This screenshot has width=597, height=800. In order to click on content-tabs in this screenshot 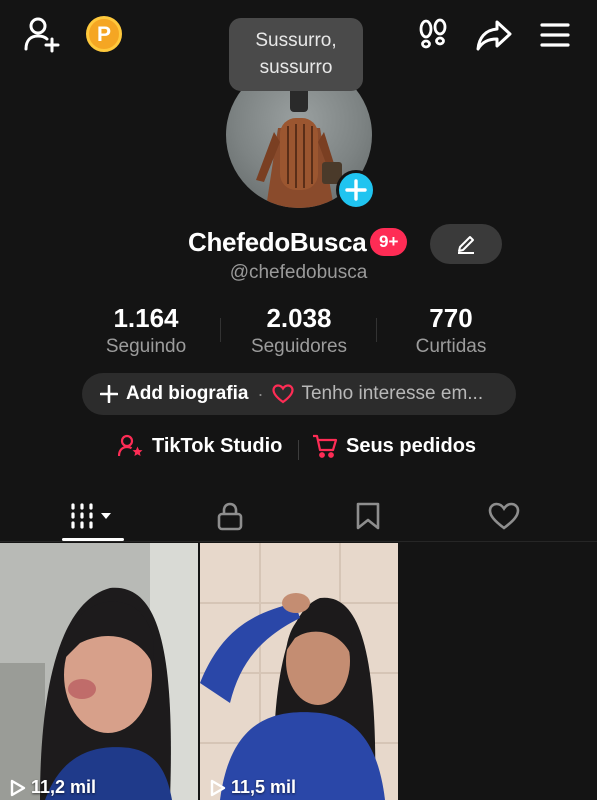, I will do `click(298, 516)`.